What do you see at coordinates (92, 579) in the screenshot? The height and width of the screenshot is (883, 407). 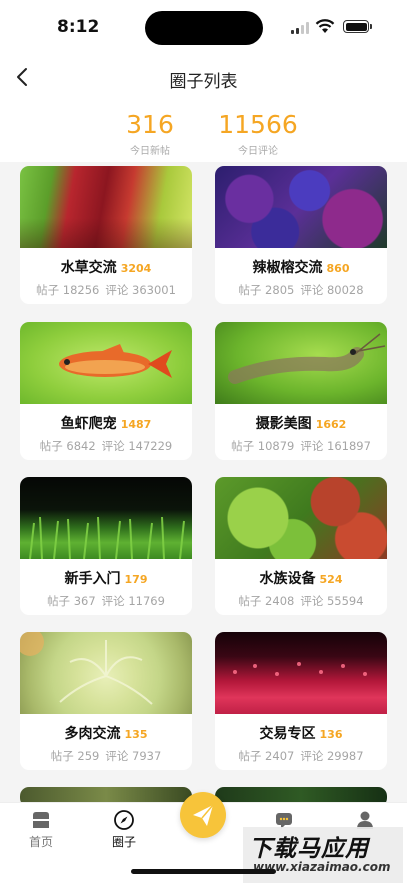 I see `circle-name: 新手入门` at bounding box center [92, 579].